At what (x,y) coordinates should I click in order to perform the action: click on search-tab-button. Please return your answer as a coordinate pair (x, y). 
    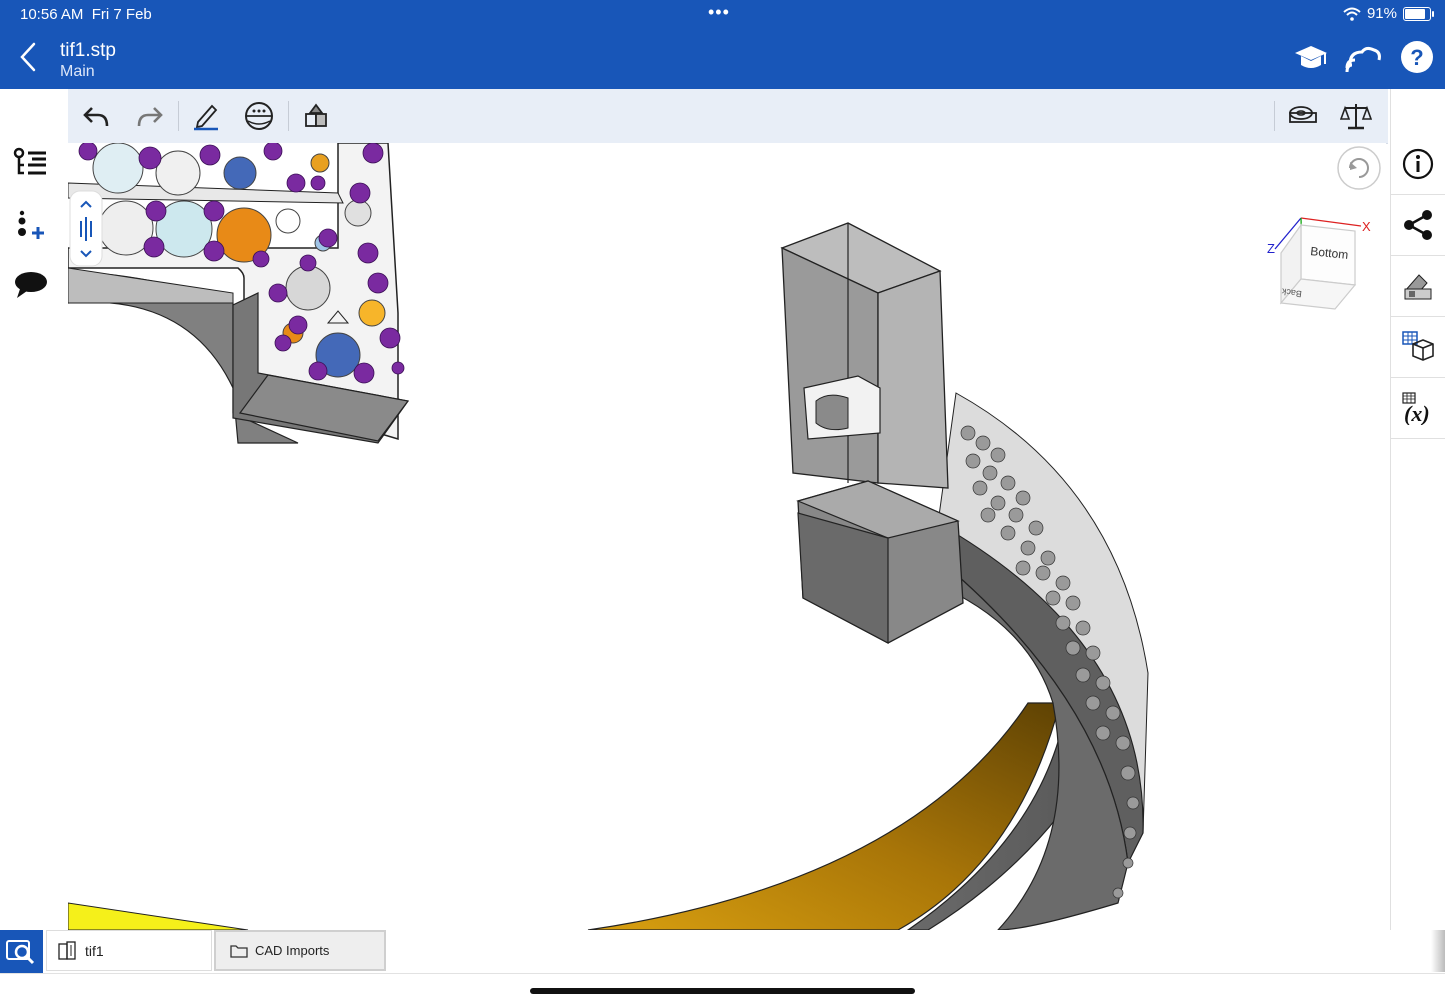
    Looking at the image, I should click on (21, 951).